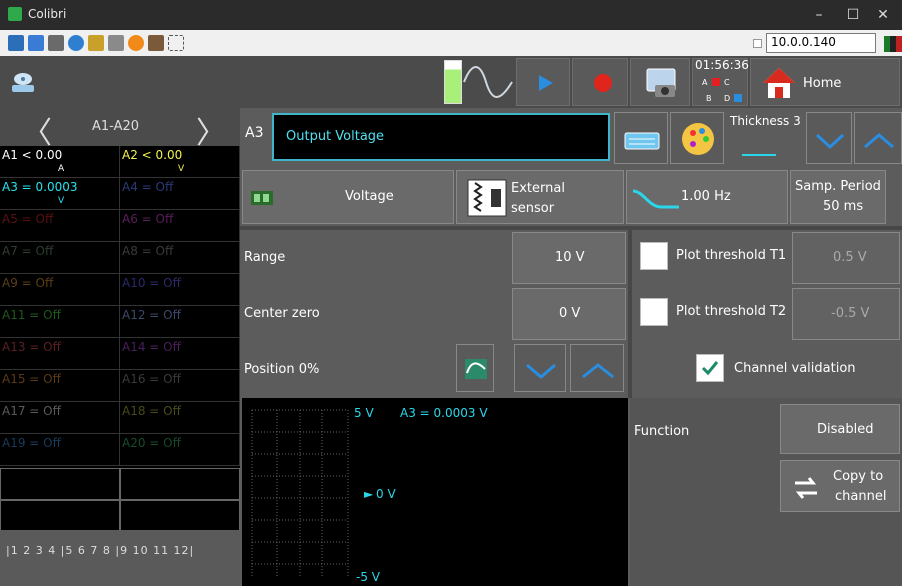 This screenshot has height=586, width=902. Describe the element at coordinates (180, 322) in the screenshot. I see `channel-cell: A12 = Off` at that location.